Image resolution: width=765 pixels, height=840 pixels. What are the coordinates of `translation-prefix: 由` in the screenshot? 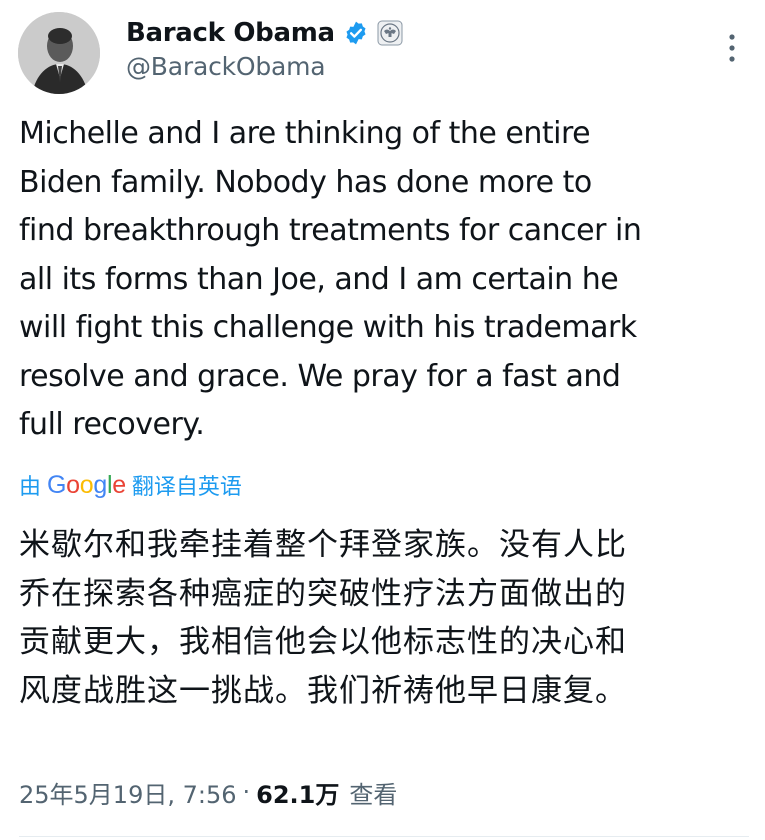 It's located at (30, 487).